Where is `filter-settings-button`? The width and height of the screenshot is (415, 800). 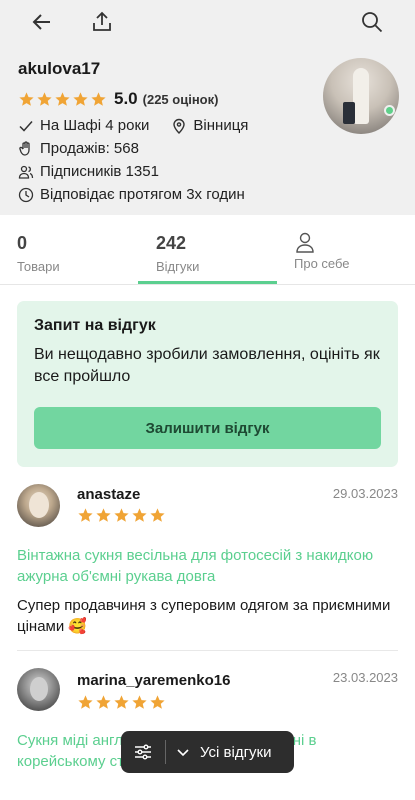
filter-settings-button is located at coordinates (143, 752).